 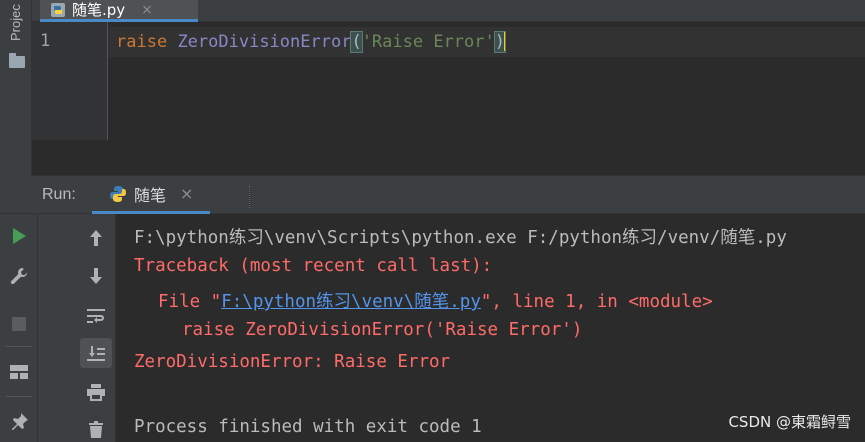 What do you see at coordinates (17, 60) in the screenshot?
I see `folder-icon` at bounding box center [17, 60].